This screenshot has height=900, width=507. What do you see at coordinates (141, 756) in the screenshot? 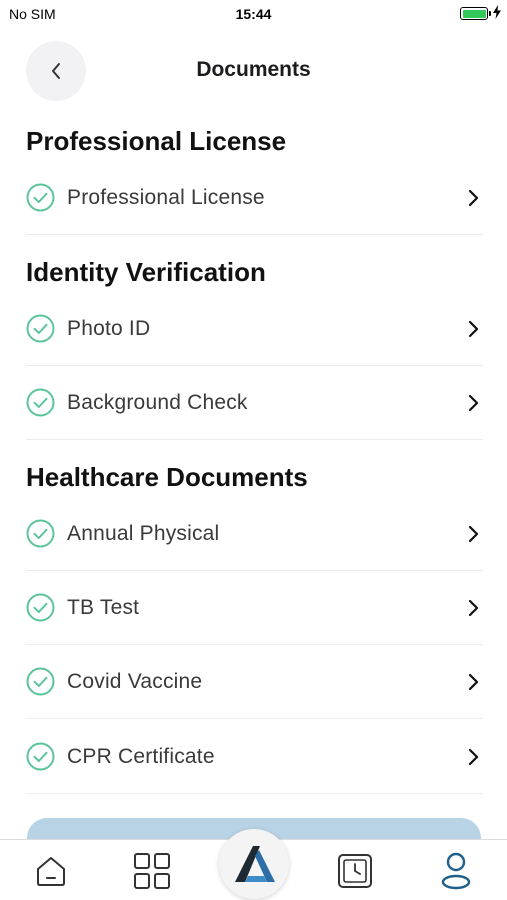
I see `document-label: CPR Certificate` at bounding box center [141, 756].